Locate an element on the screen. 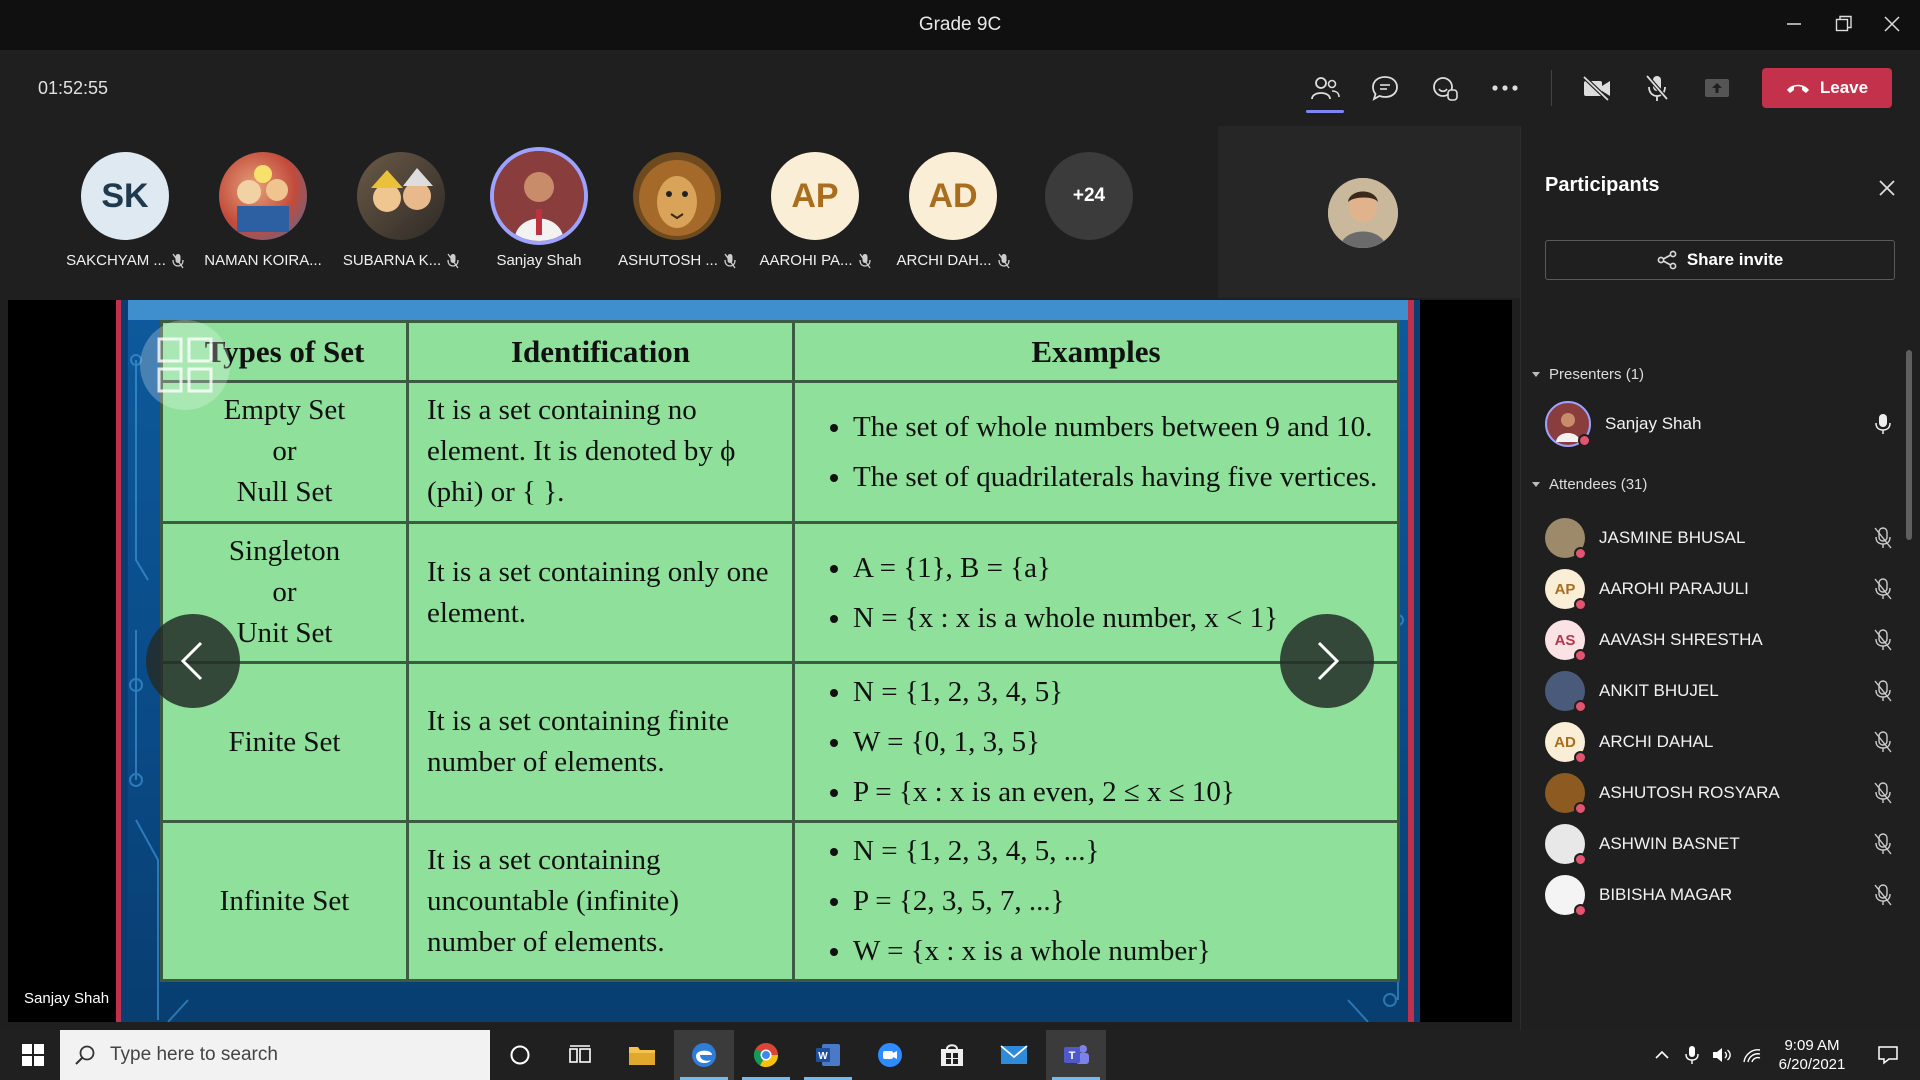  participant-row: BIBISHA MAGAR is located at coordinates (1720, 895).